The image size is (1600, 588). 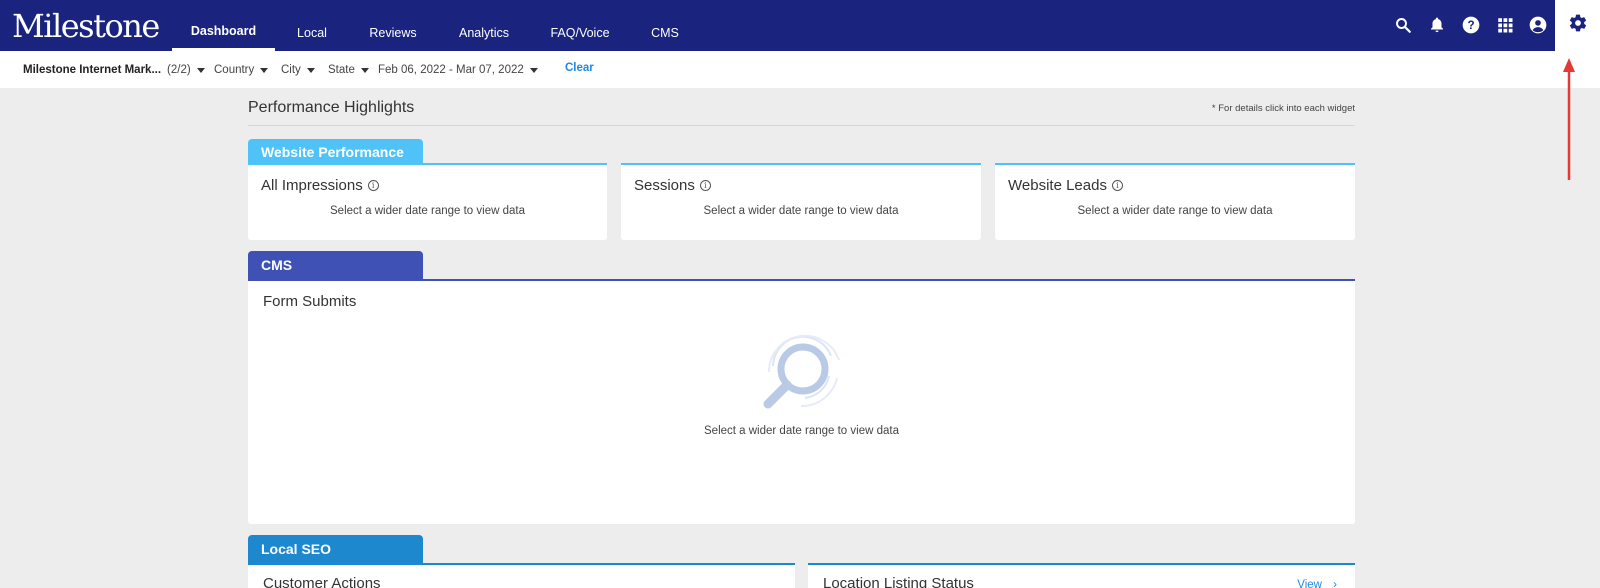 I want to click on account-count: (2/2), so click(x=179, y=70).